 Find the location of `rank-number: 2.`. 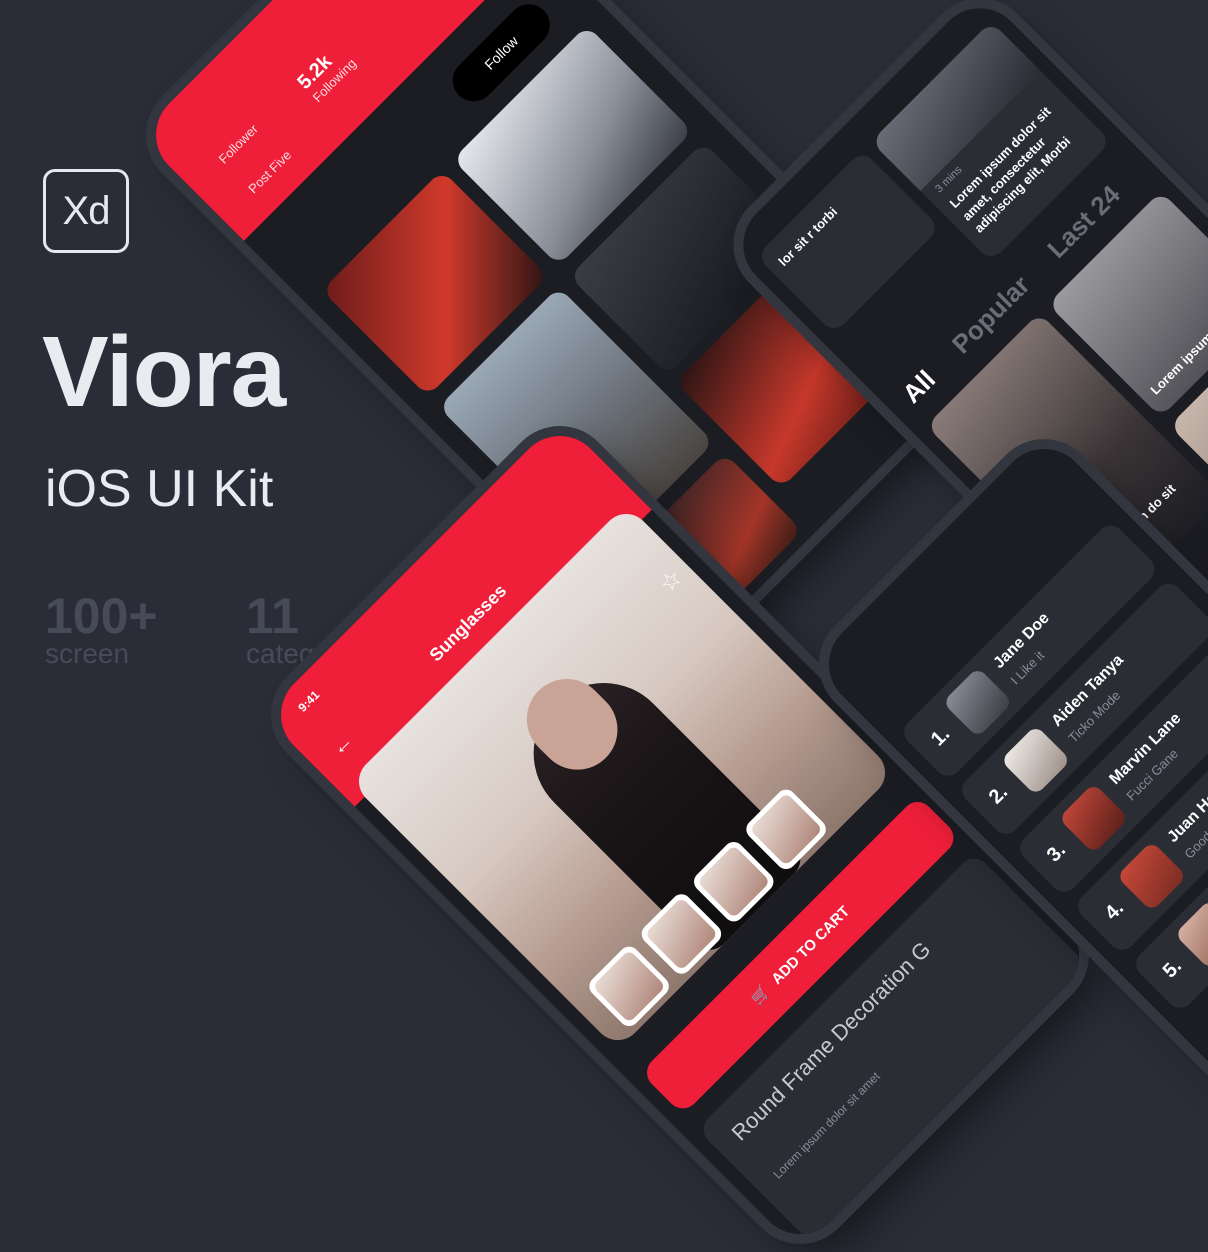

rank-number: 2. is located at coordinates (998, 795).